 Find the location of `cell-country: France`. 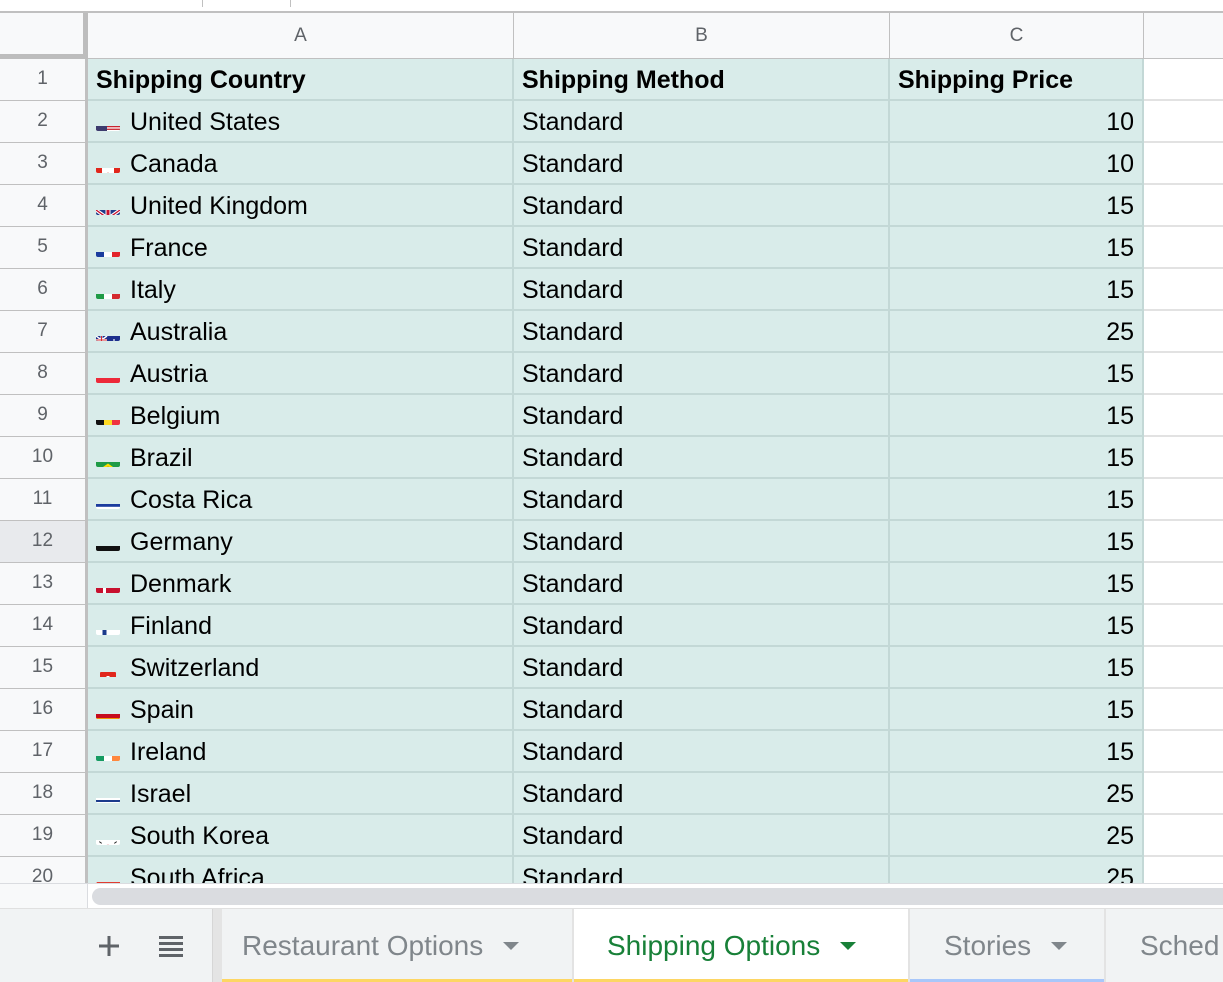

cell-country: France is located at coordinates (301, 248).